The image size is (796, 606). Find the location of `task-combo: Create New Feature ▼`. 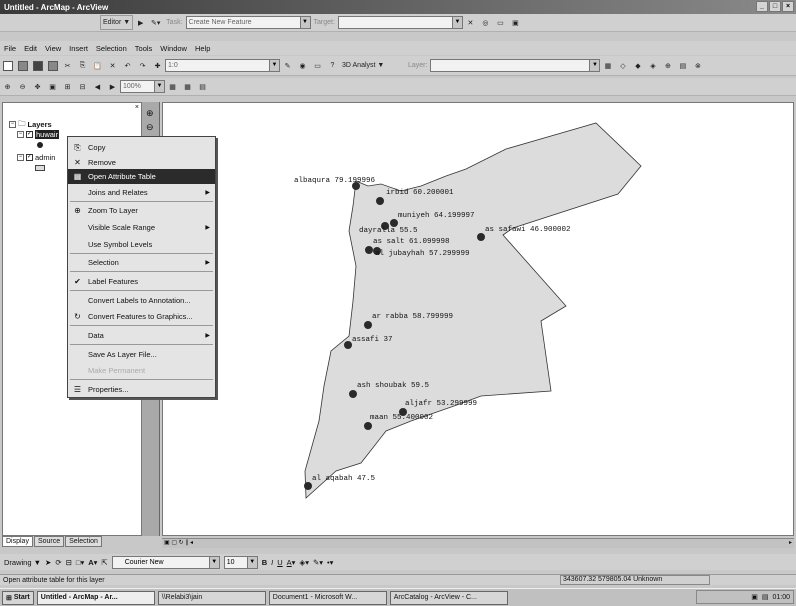

task-combo: Create New Feature ▼ is located at coordinates (248, 22).